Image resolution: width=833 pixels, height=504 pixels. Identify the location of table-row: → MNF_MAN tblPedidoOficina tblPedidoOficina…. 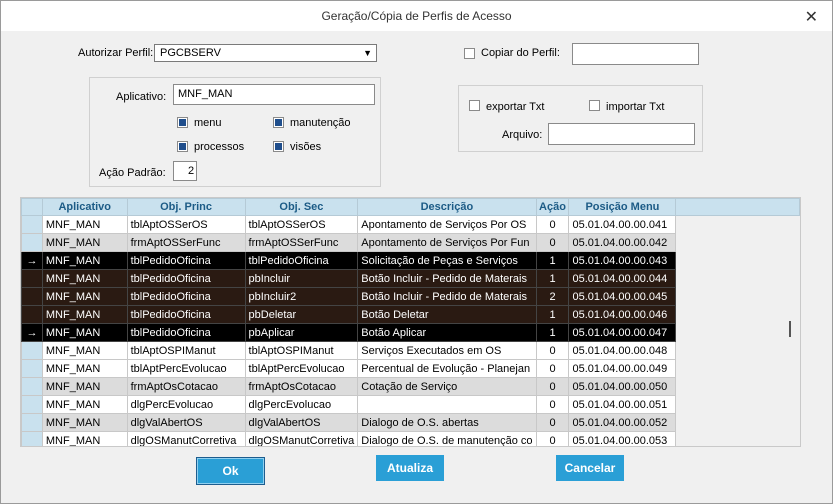
(410, 260).